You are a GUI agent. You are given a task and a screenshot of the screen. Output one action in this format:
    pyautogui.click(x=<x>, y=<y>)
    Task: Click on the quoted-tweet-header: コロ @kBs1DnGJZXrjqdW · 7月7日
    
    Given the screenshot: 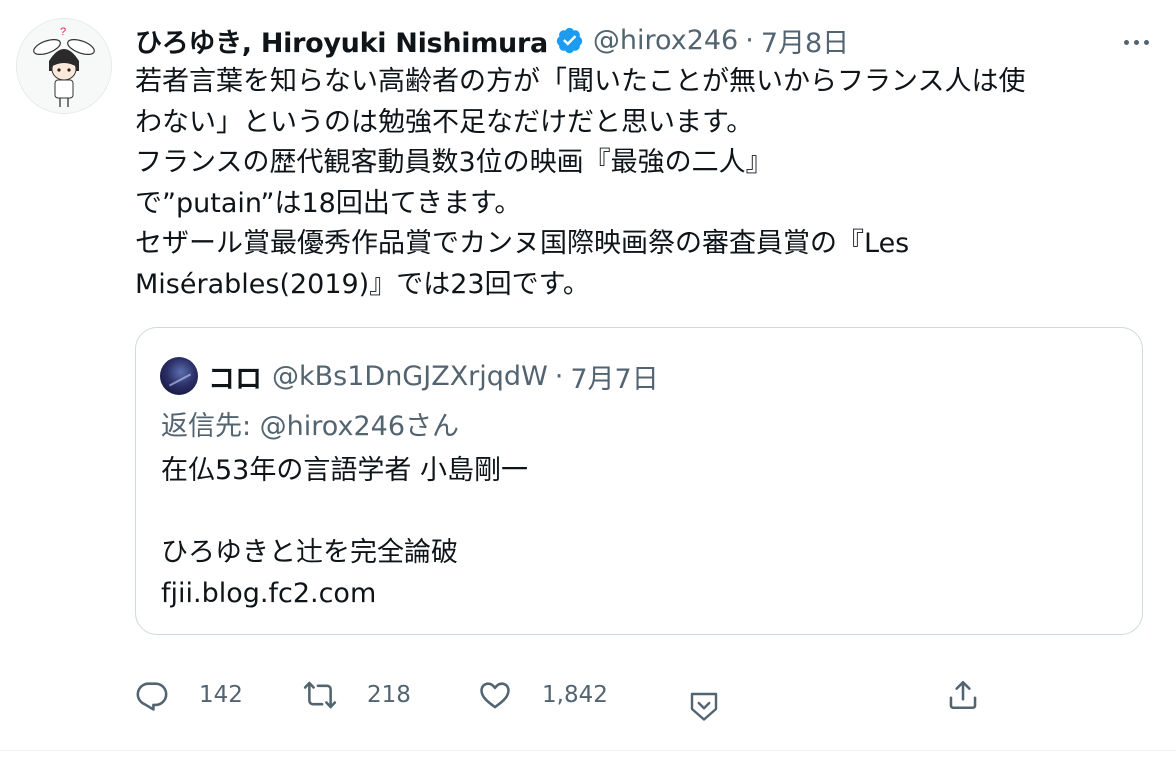 What is the action you would take?
    pyautogui.click(x=409, y=376)
    